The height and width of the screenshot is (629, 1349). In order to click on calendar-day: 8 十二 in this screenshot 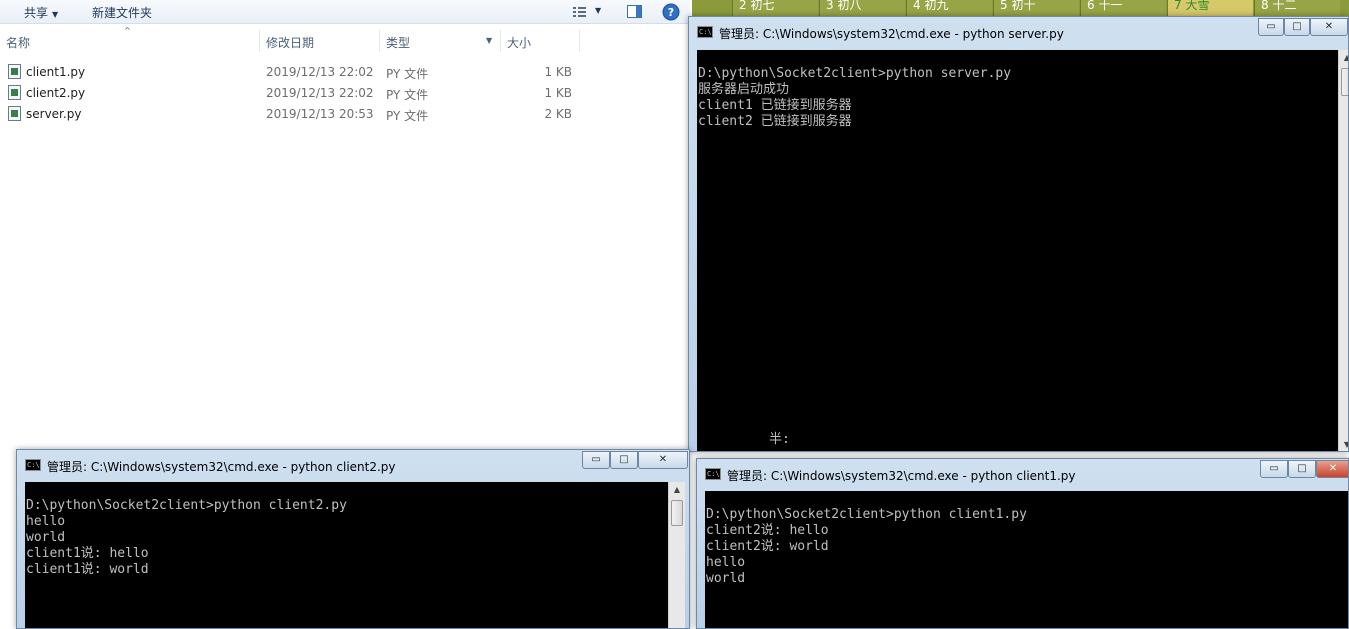, I will do `click(1297, 8)`.